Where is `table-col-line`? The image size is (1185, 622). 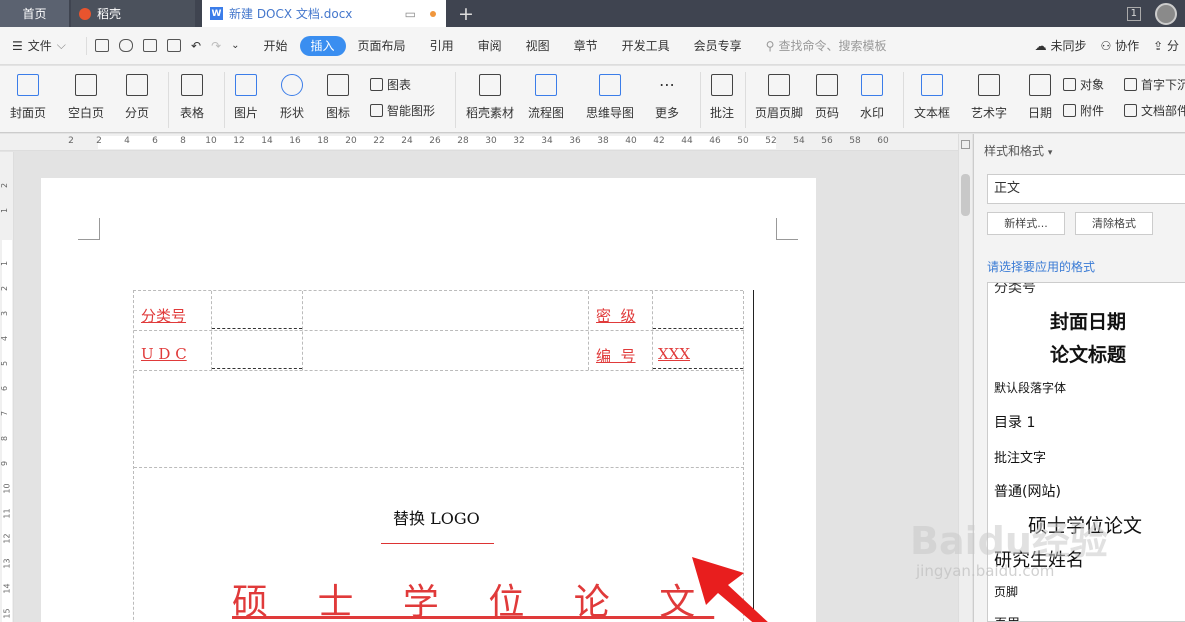
table-col-line is located at coordinates (211, 330).